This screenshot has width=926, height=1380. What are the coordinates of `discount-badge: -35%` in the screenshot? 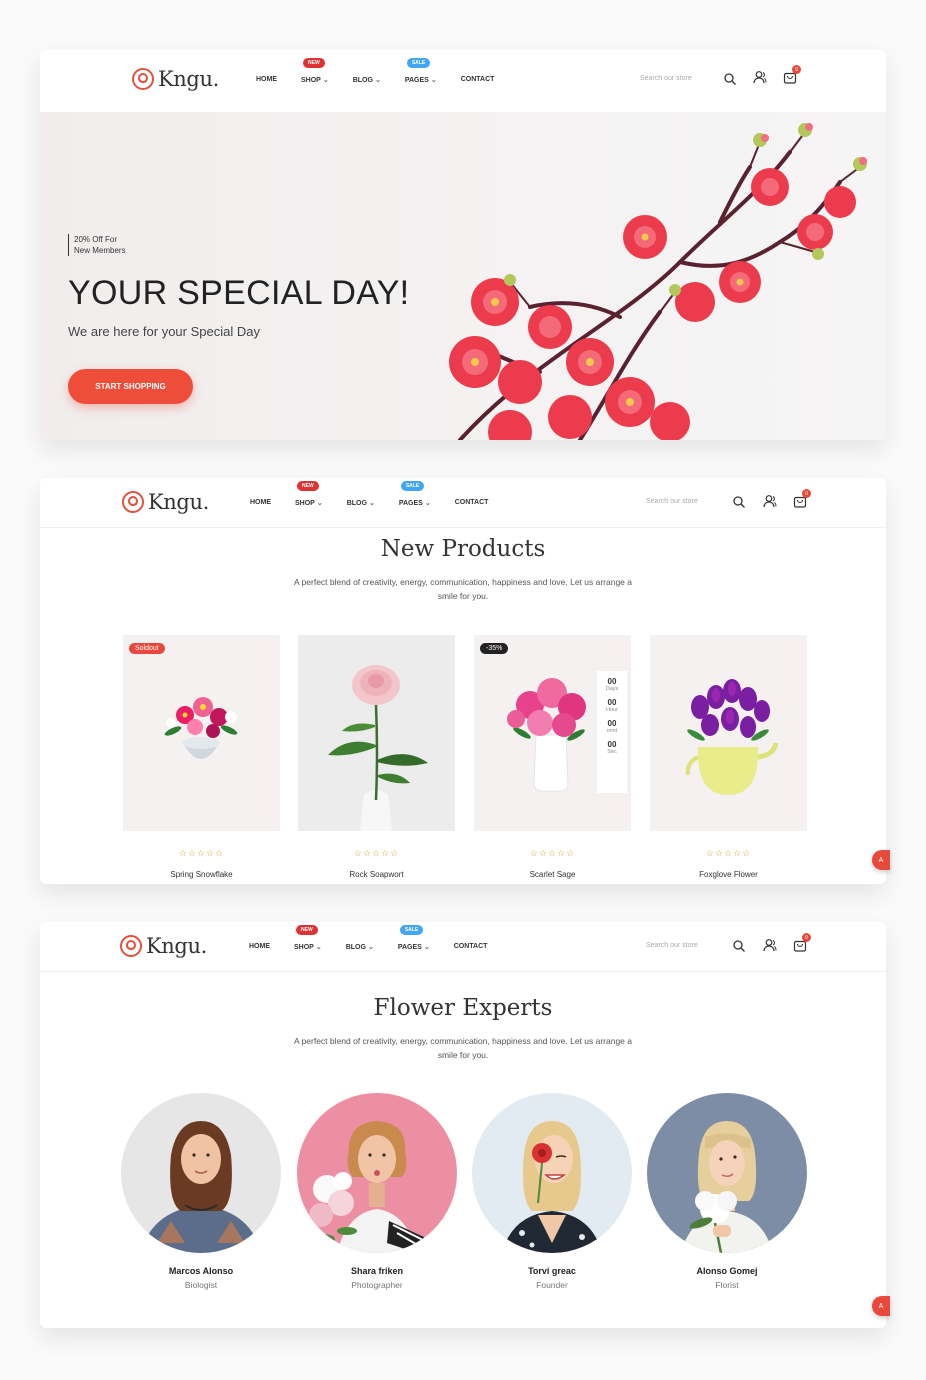 It's located at (494, 648).